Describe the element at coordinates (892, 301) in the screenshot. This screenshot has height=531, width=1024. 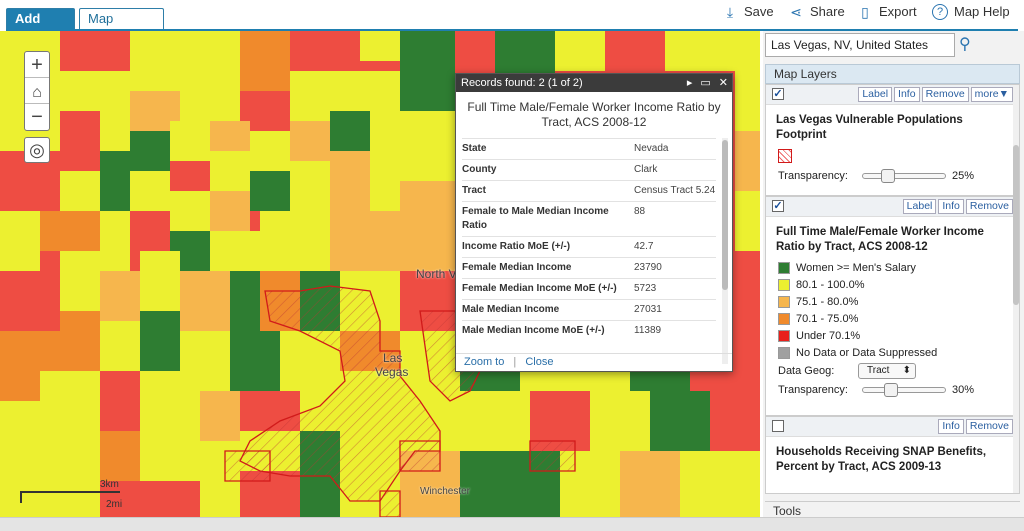
I see `legend-item: 75.1 - 80.0%` at that location.